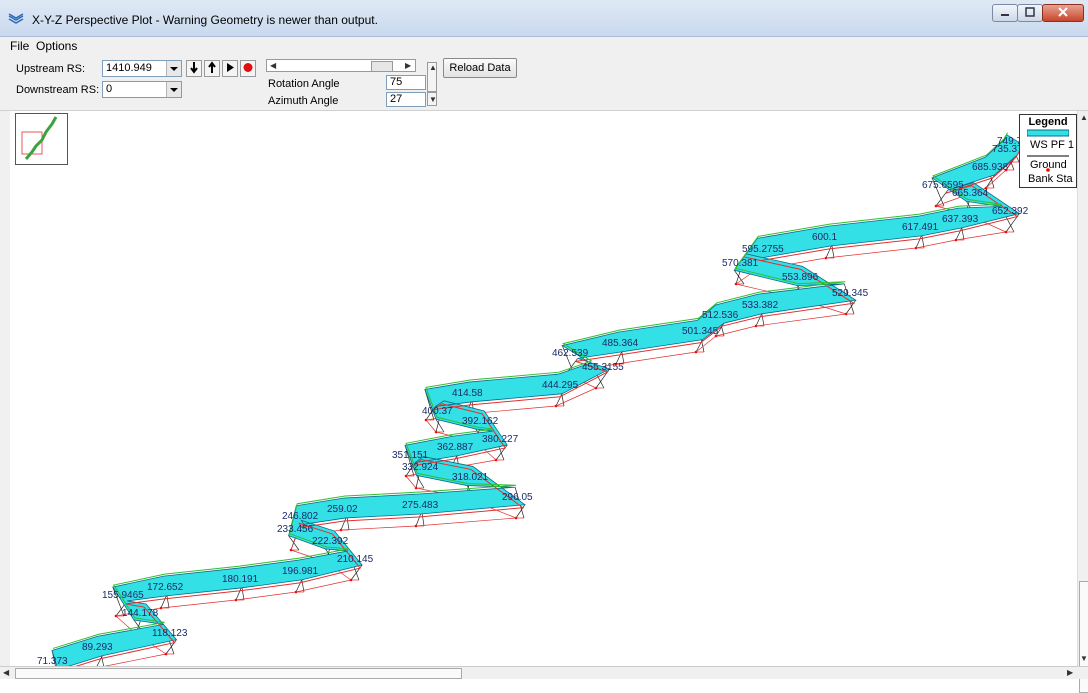 This screenshot has width=1088, height=693. What do you see at coordinates (303, 101) in the screenshot?
I see `azimuth-angle-label: Azimuth Angle` at bounding box center [303, 101].